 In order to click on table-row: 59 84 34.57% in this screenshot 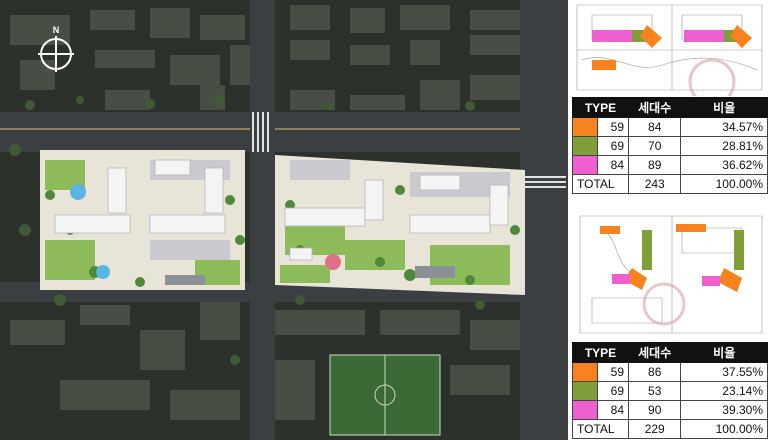, I will do `click(670, 127)`.